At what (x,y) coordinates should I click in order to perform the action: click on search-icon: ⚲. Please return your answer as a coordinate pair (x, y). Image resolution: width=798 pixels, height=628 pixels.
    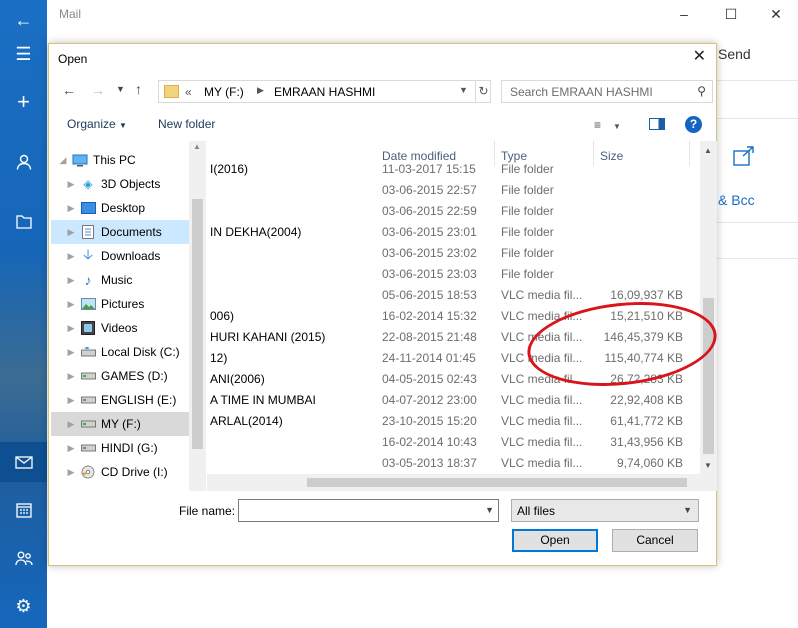
    Looking at the image, I should click on (701, 91).